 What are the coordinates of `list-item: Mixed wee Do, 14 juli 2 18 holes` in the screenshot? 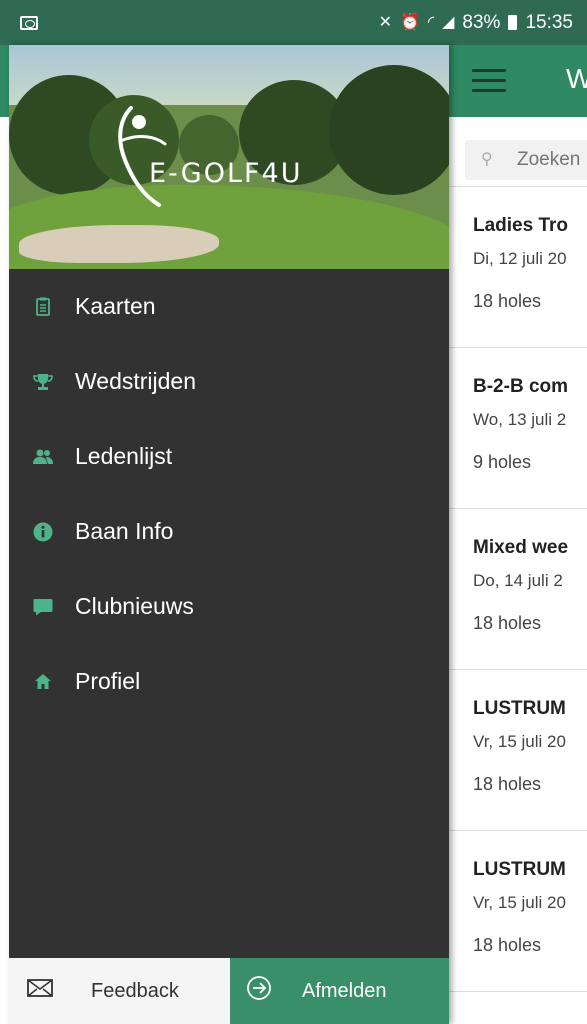 It's located at (518, 588).